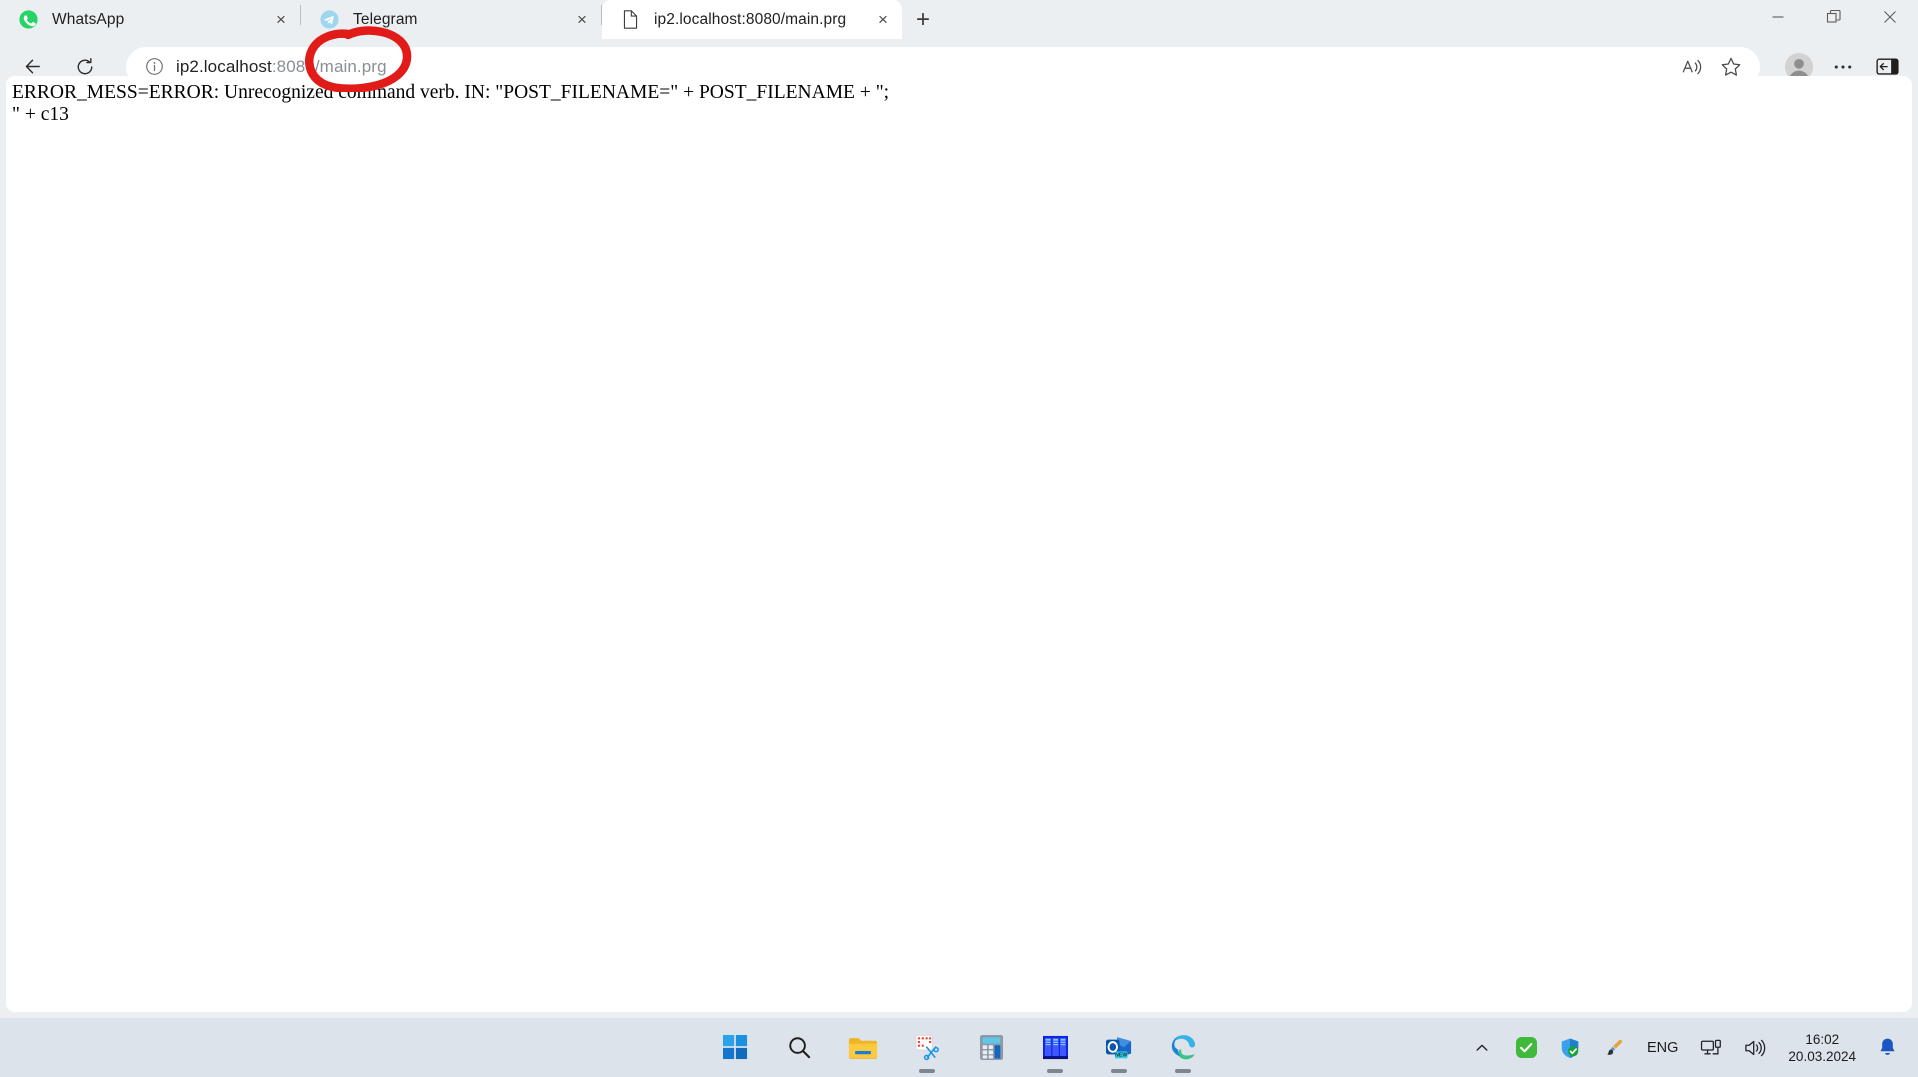  What do you see at coordinates (150, 19) in the screenshot?
I see `tab-whatsapp: WhatsApp ×` at bounding box center [150, 19].